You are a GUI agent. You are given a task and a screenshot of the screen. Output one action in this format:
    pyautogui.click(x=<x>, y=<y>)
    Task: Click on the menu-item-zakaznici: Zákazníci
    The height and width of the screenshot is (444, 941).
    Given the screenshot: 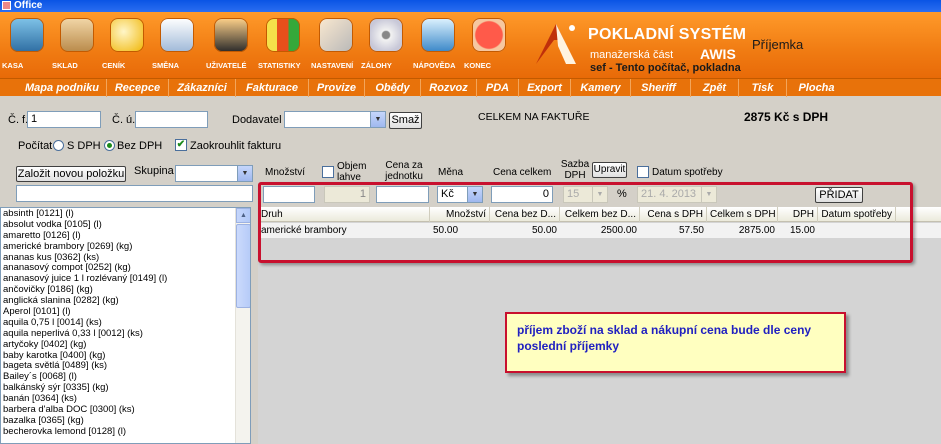 What is the action you would take?
    pyautogui.click(x=201, y=88)
    